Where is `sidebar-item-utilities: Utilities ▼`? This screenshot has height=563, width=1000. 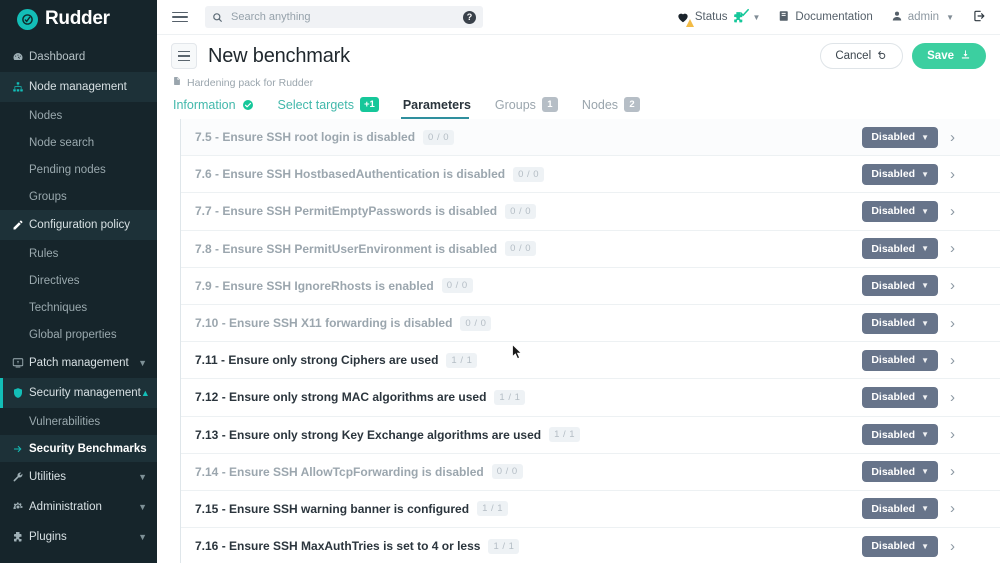 sidebar-item-utilities: Utilities ▼ is located at coordinates (78, 477).